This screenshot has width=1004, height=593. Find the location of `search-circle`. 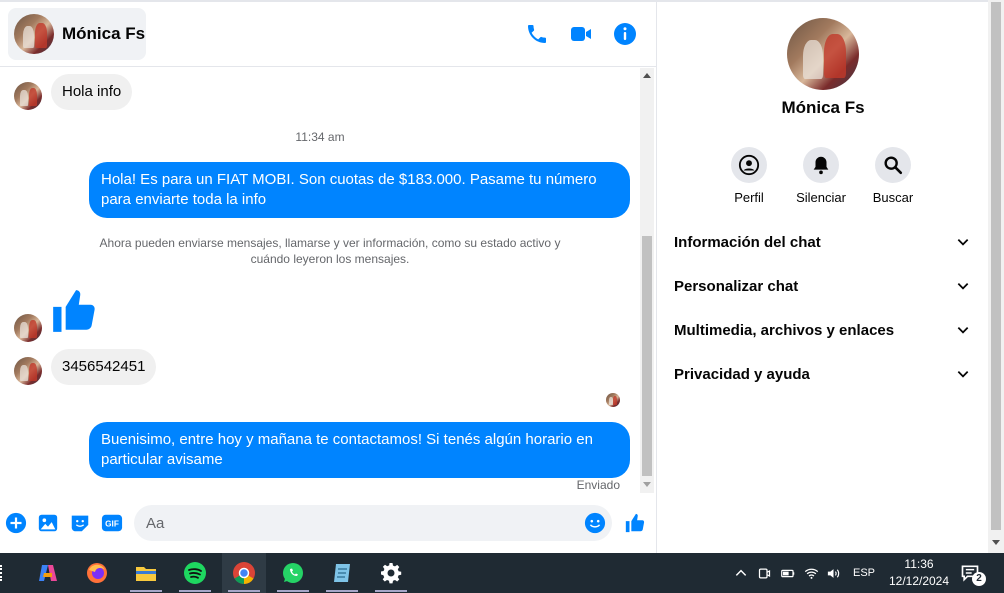

search-circle is located at coordinates (893, 165).